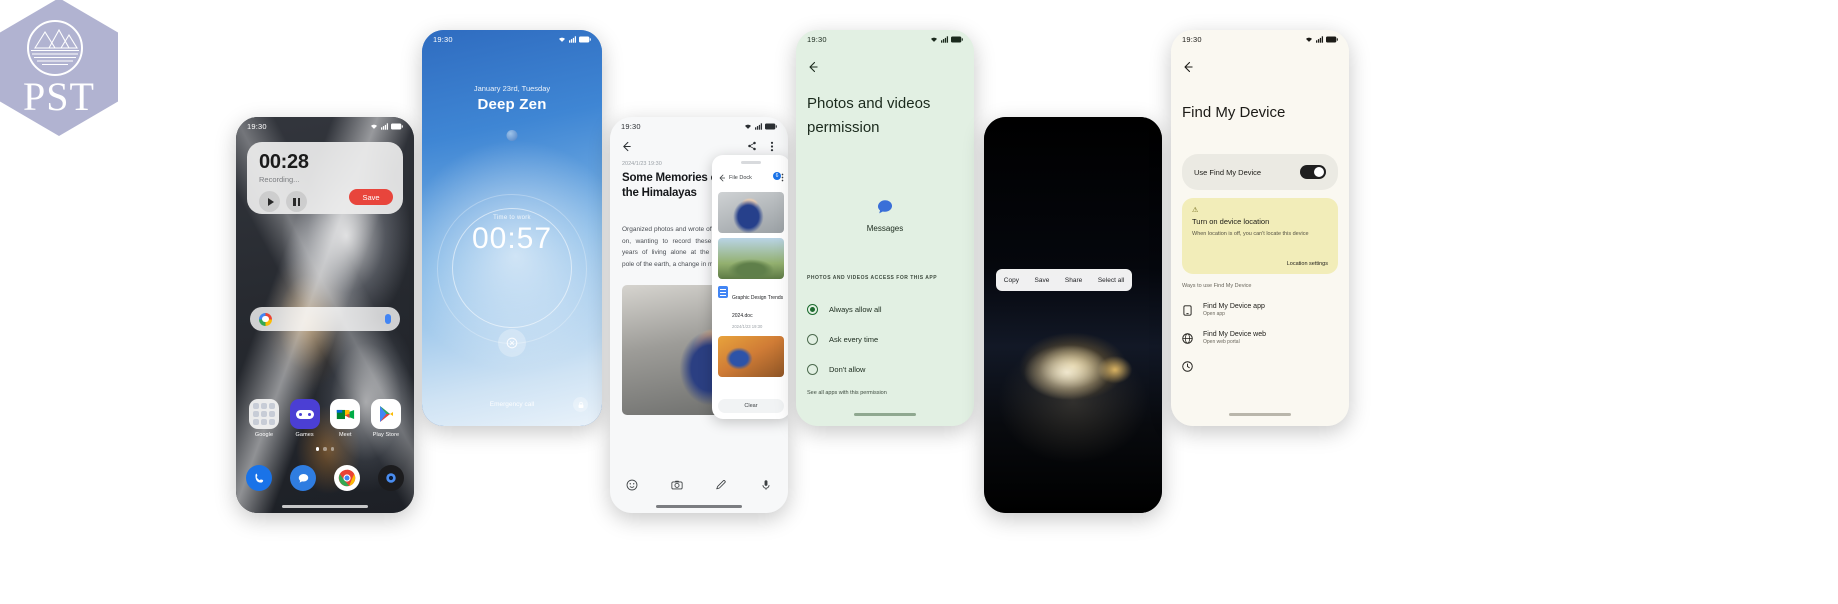  I want to click on row-find-my-device-web: Find My Device web Open web portal, so click(1260, 338).